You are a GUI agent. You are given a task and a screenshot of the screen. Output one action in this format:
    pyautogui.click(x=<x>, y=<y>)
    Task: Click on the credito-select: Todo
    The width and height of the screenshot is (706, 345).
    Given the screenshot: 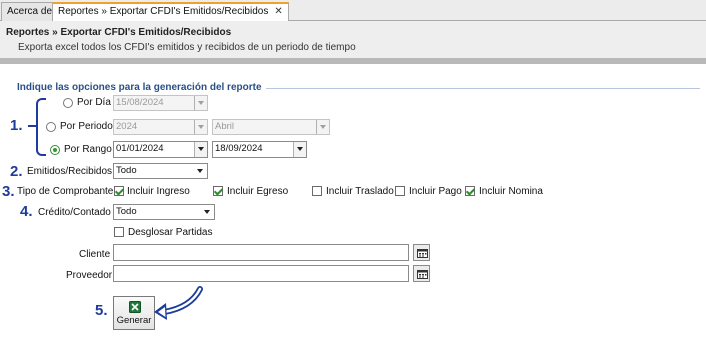 What is the action you would take?
    pyautogui.click(x=164, y=212)
    